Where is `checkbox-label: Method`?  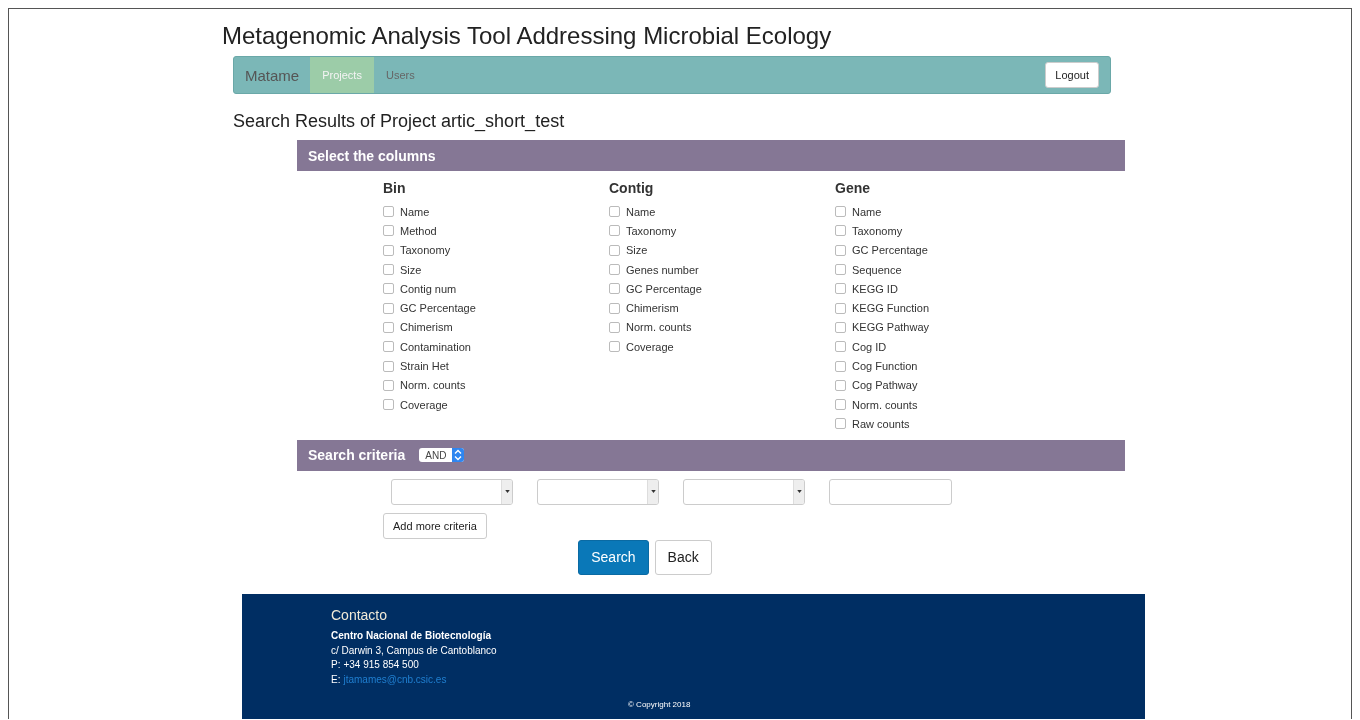
checkbox-label: Method is located at coordinates (418, 230).